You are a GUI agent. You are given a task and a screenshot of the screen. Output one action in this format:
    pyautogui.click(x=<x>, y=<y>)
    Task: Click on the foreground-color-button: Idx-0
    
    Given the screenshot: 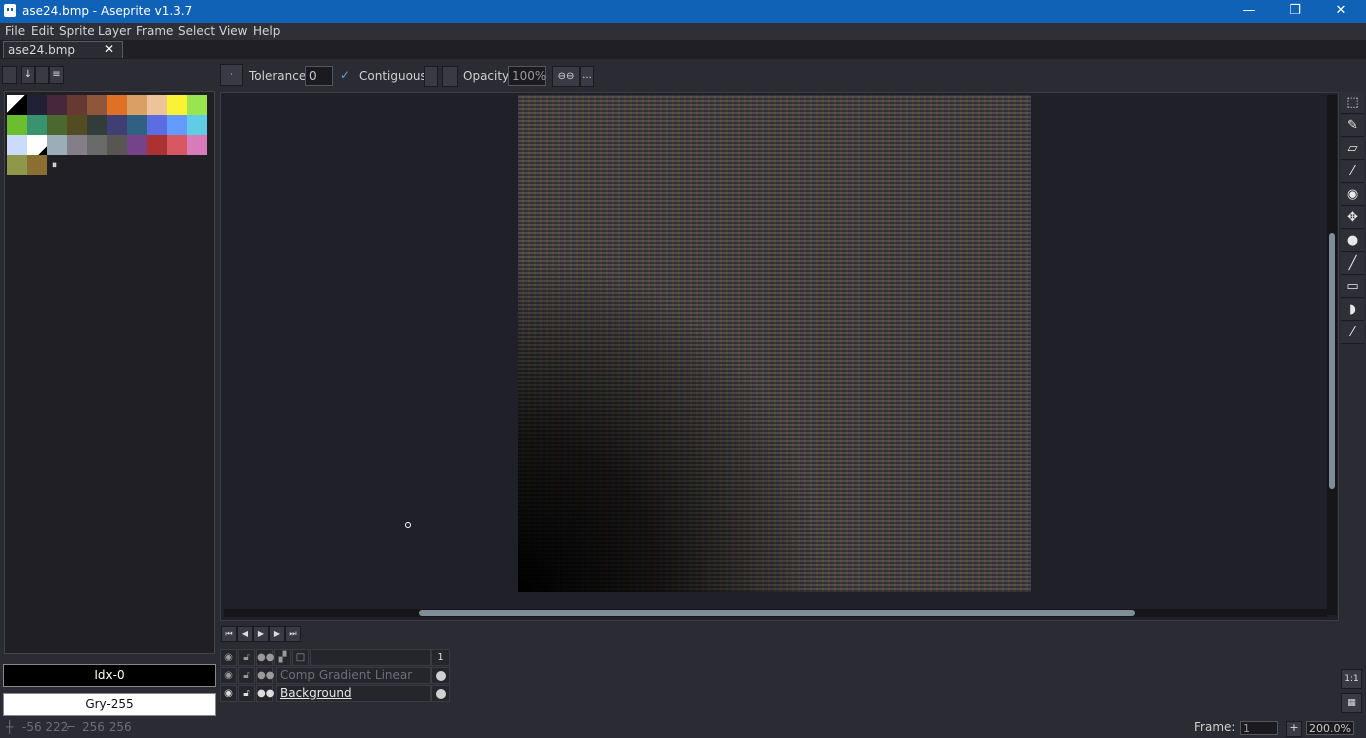 What is the action you would take?
    pyautogui.click(x=109, y=675)
    